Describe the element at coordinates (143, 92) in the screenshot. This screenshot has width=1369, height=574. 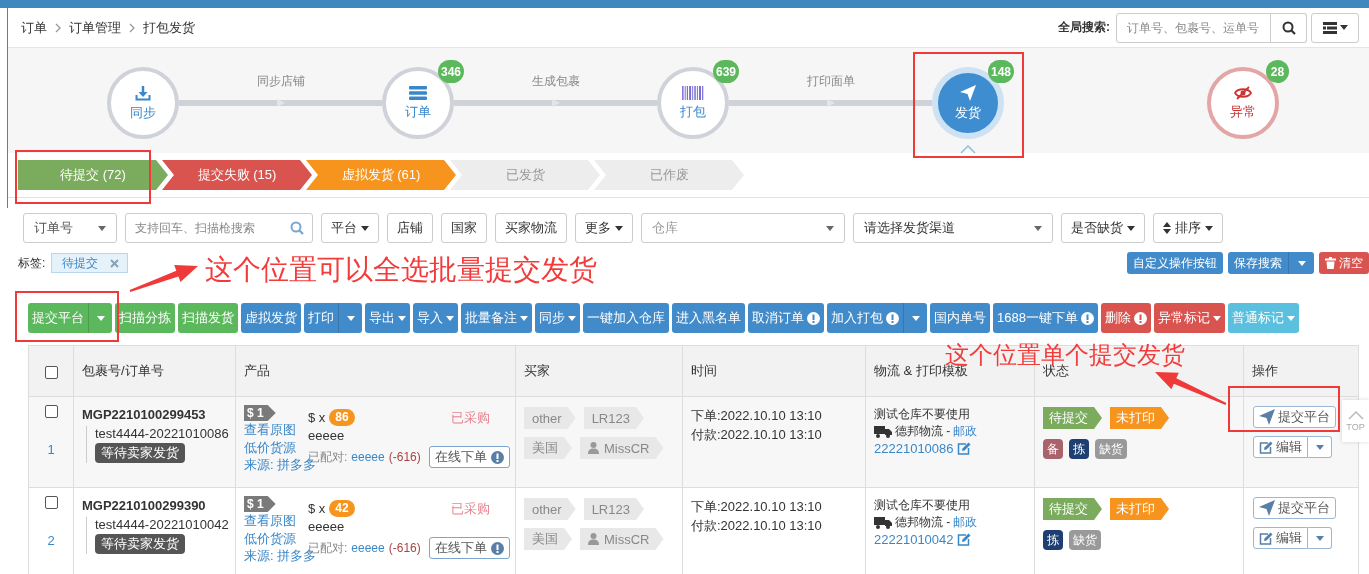
I see `download-icon` at that location.